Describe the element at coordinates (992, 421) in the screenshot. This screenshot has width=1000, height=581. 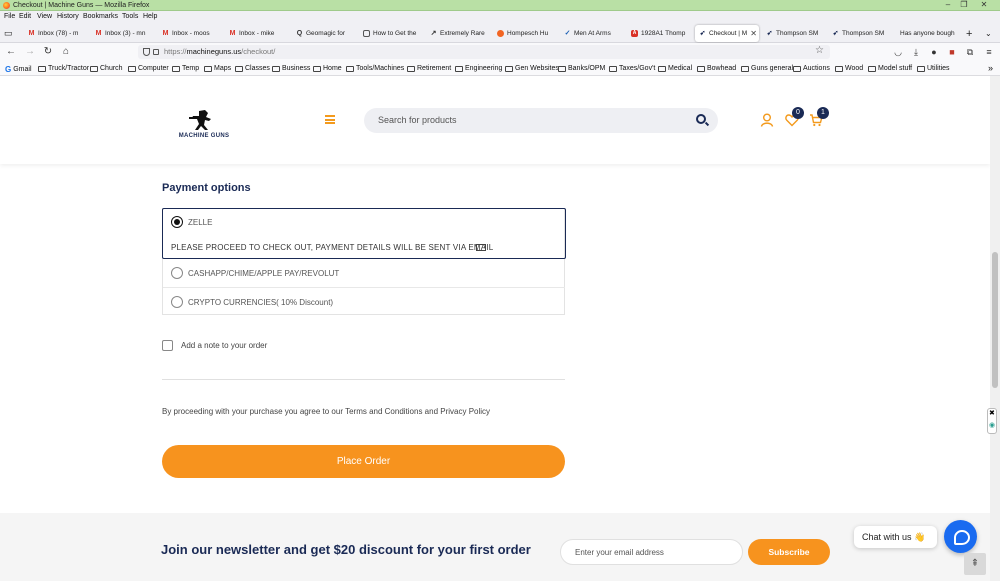
I see `accessibility-widget: ✖ ◉` at that location.